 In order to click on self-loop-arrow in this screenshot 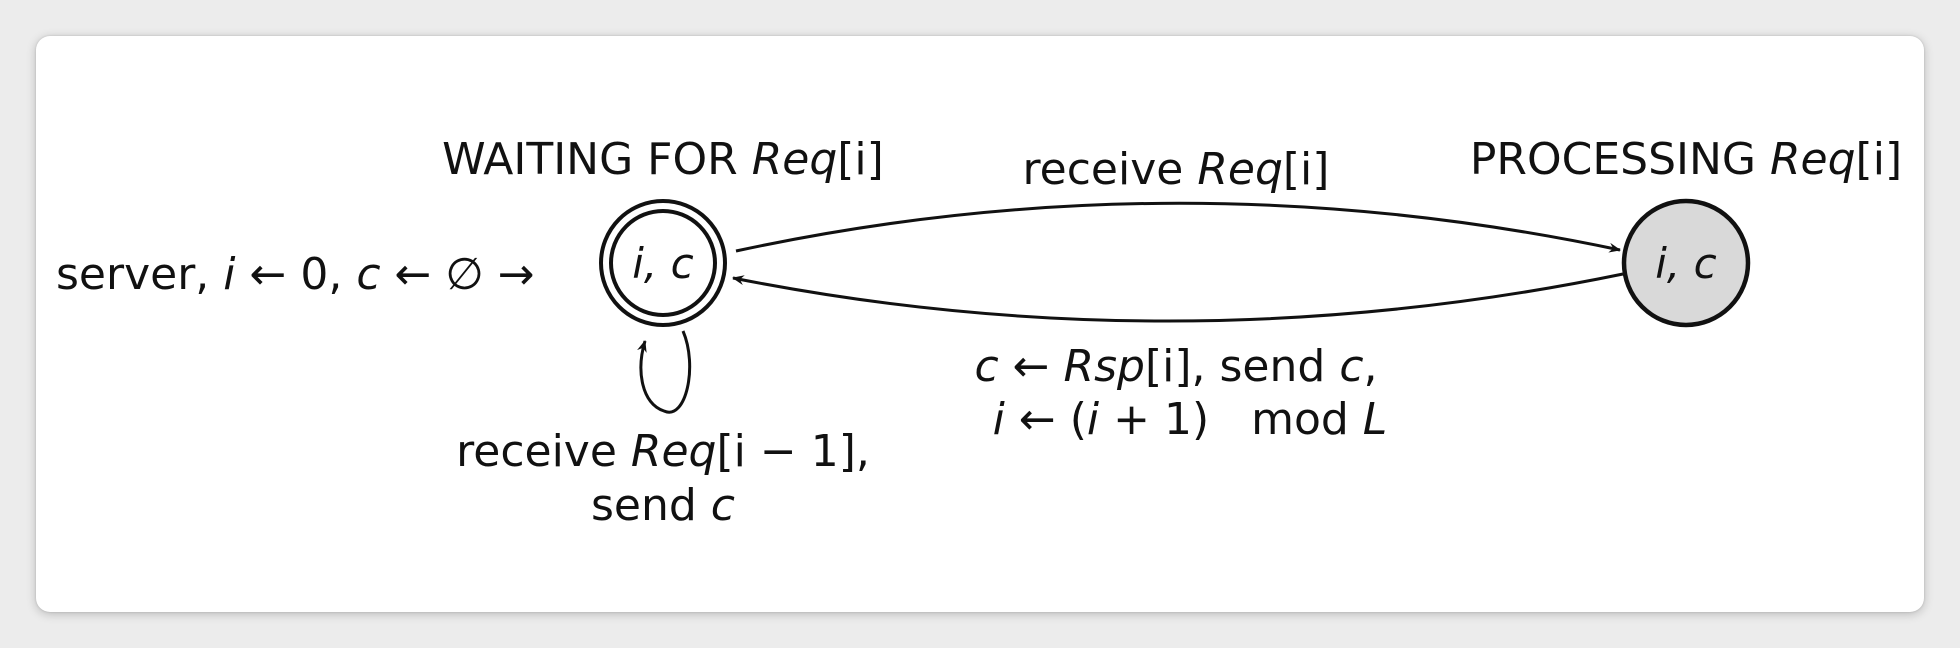, I will do `click(664, 372)`.